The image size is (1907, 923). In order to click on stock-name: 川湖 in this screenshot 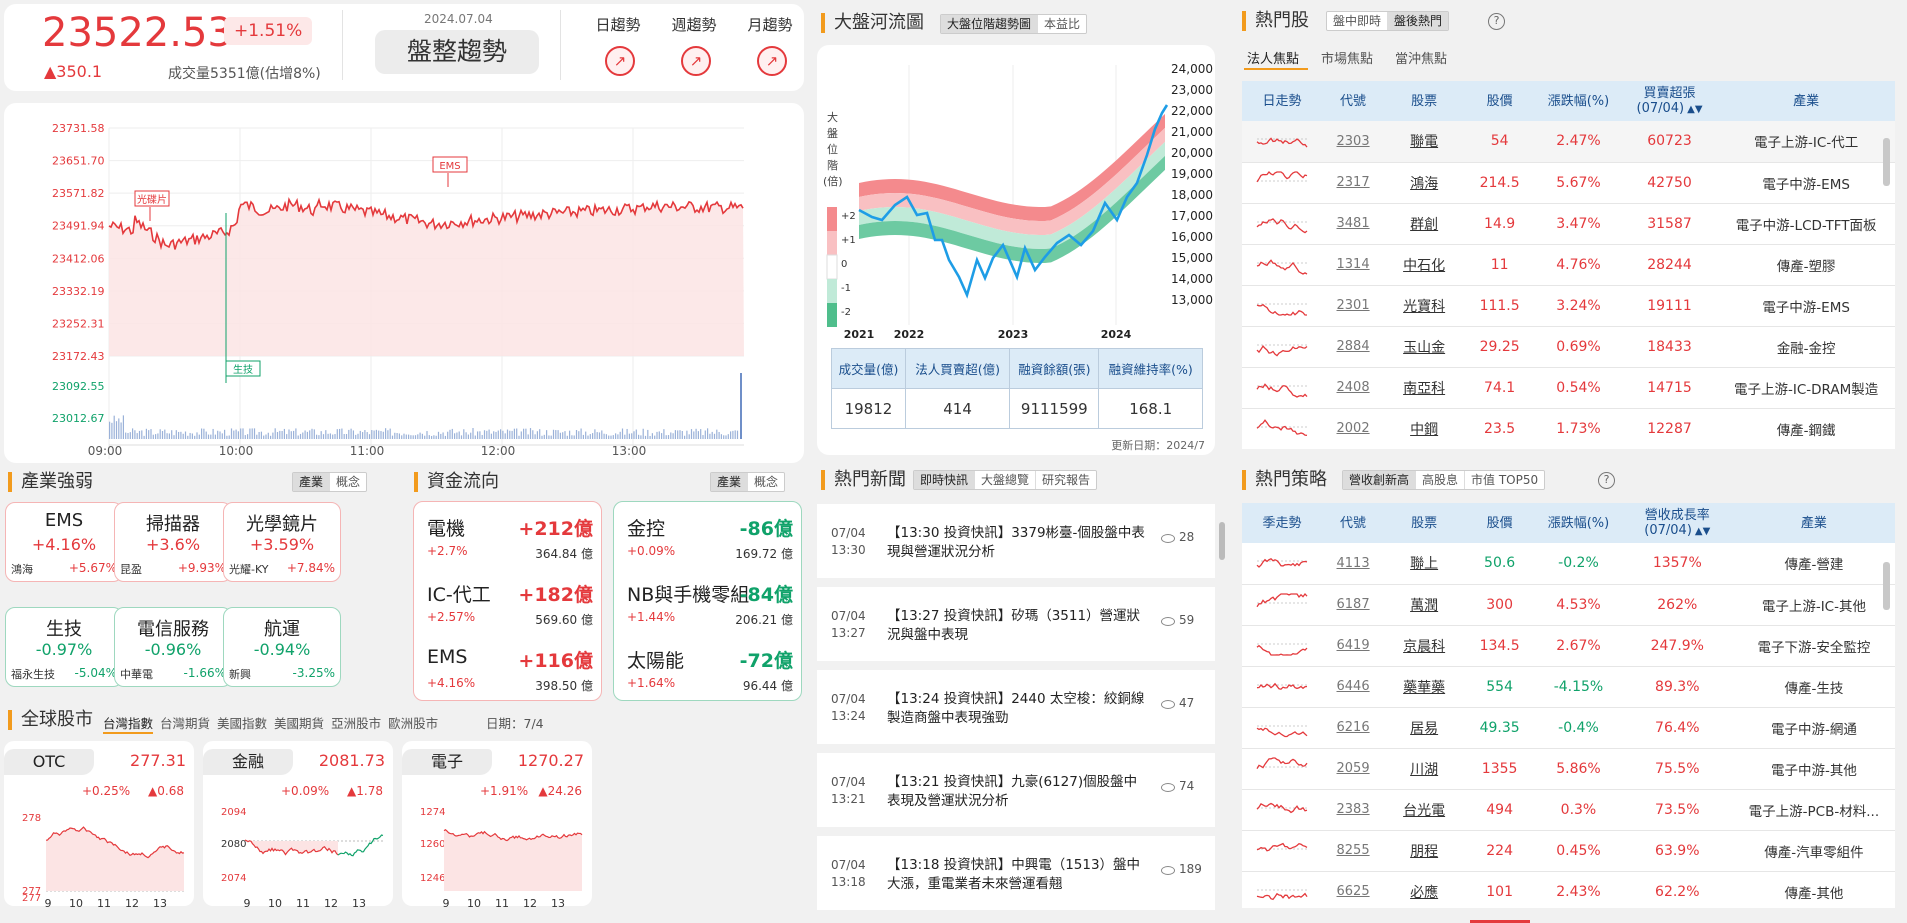, I will do `click(1424, 769)`.